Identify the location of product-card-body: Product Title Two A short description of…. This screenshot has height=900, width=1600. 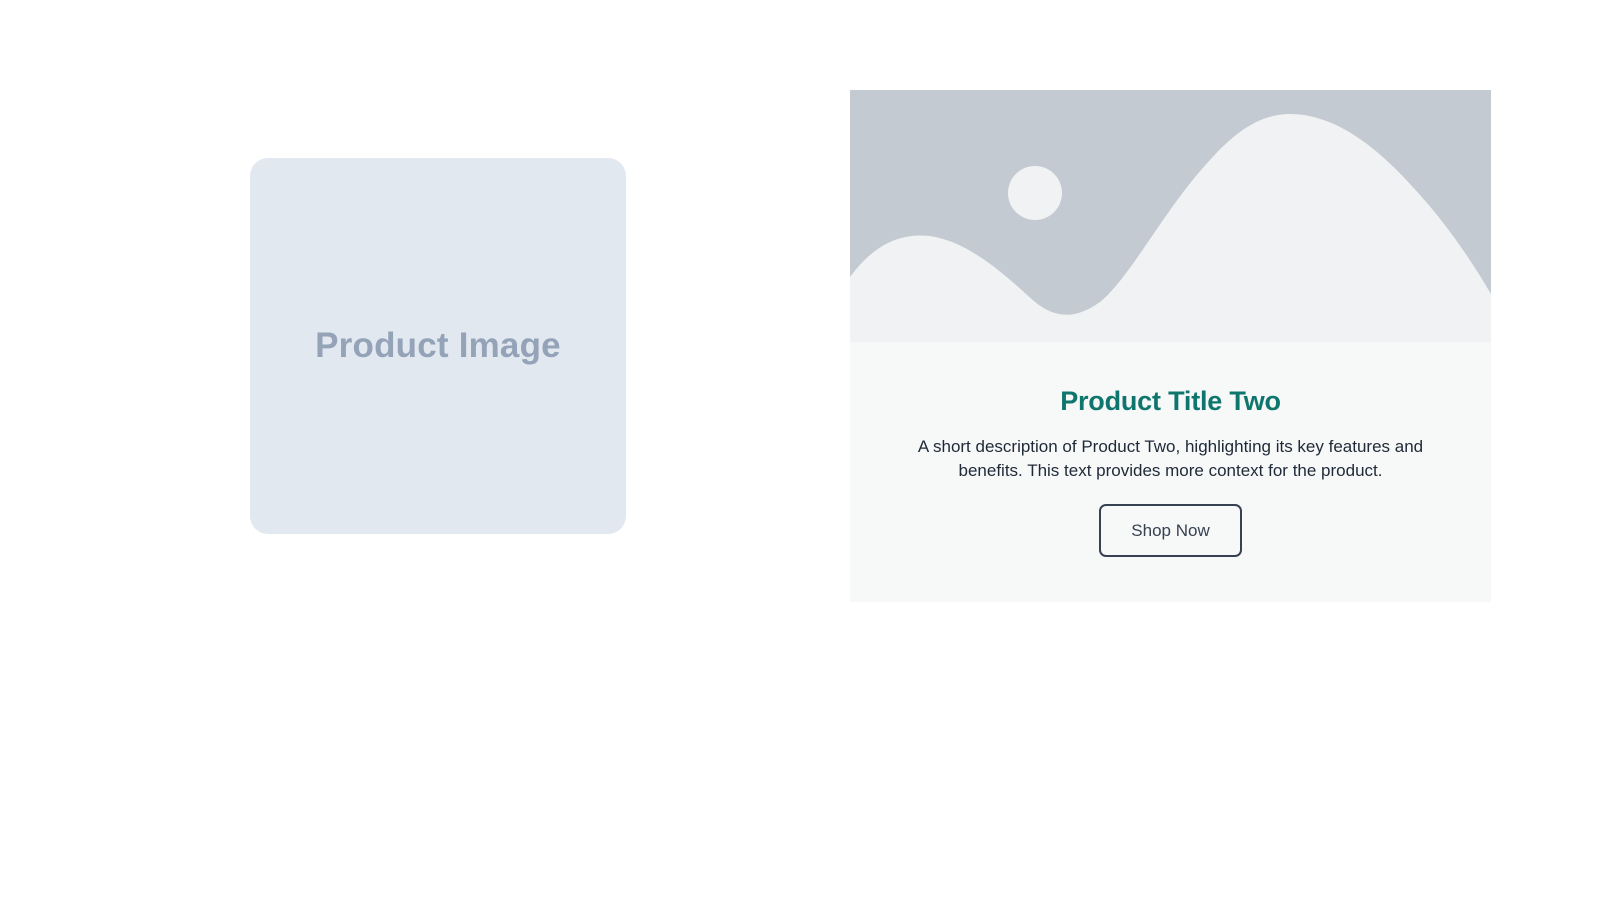
(1170, 472).